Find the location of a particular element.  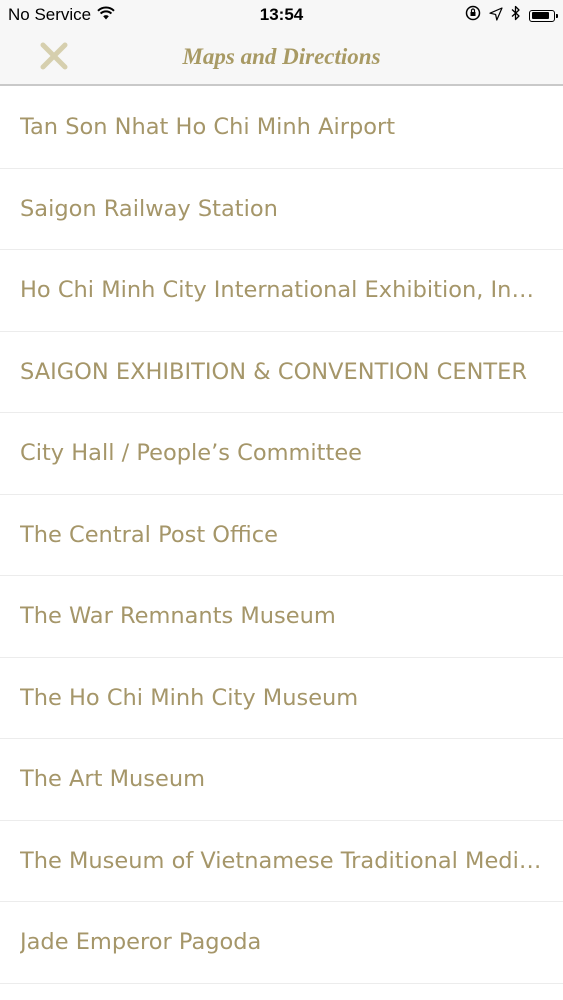

list-item: Saigon Railway Station is located at coordinates (281, 209).